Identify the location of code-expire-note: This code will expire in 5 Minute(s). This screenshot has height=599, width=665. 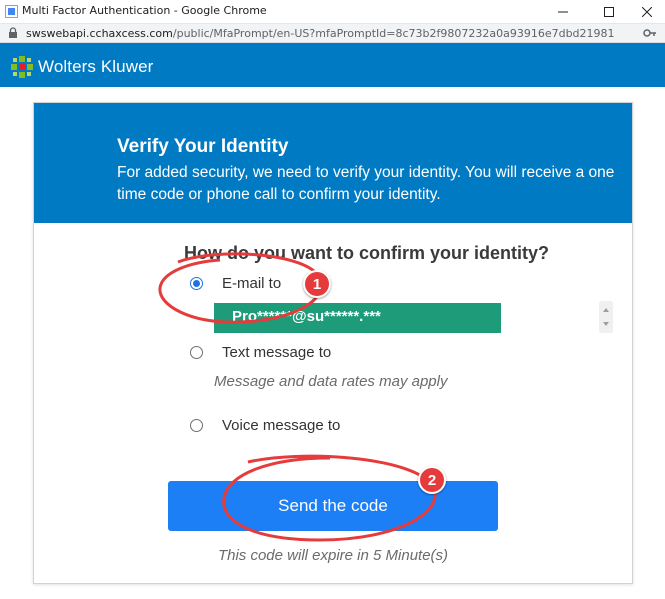
(333, 555).